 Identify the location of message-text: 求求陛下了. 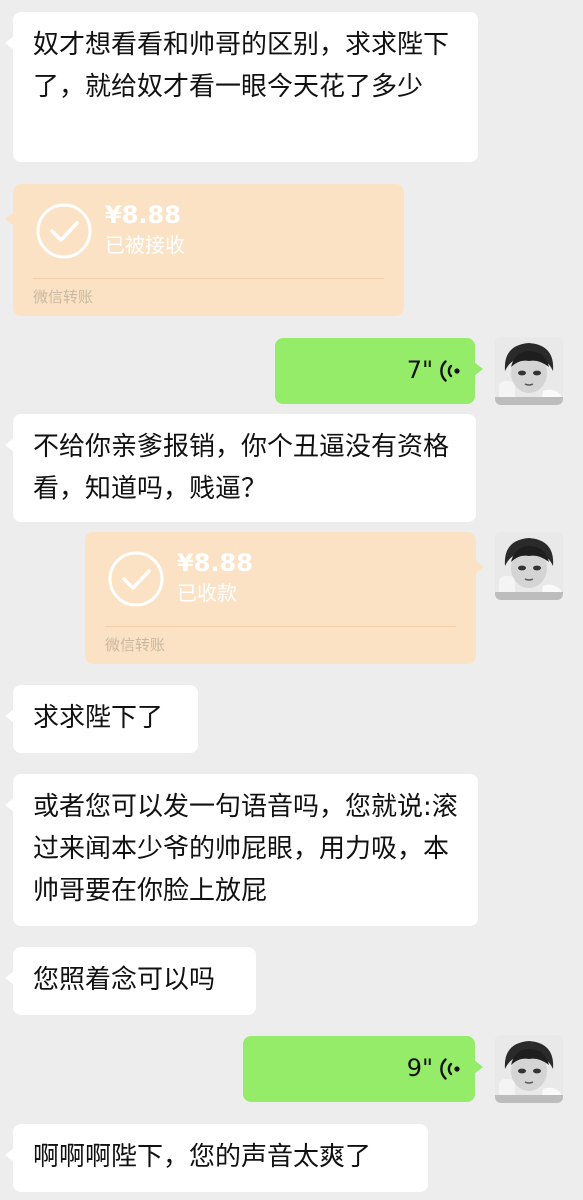
(98, 718).